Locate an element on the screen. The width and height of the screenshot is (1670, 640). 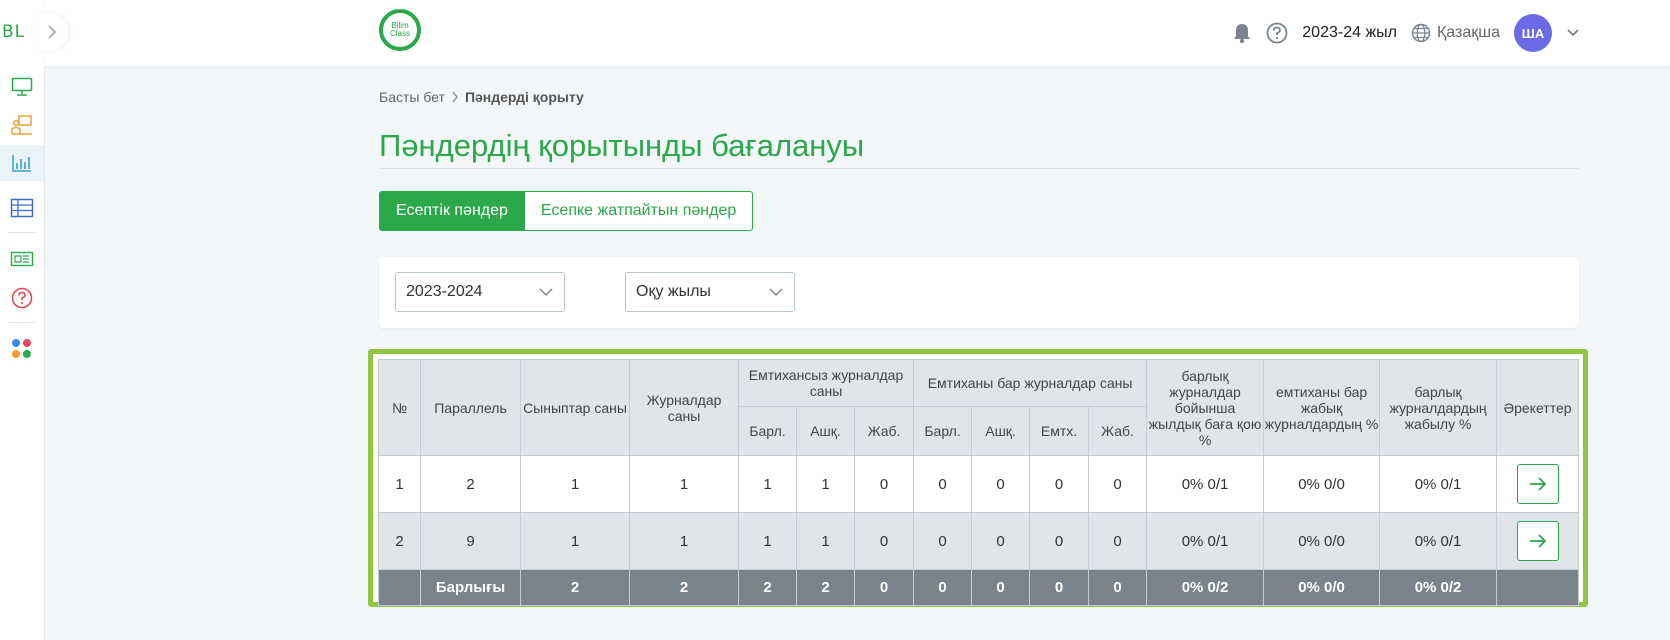
subheader-closed: Жаб. is located at coordinates (884, 431).